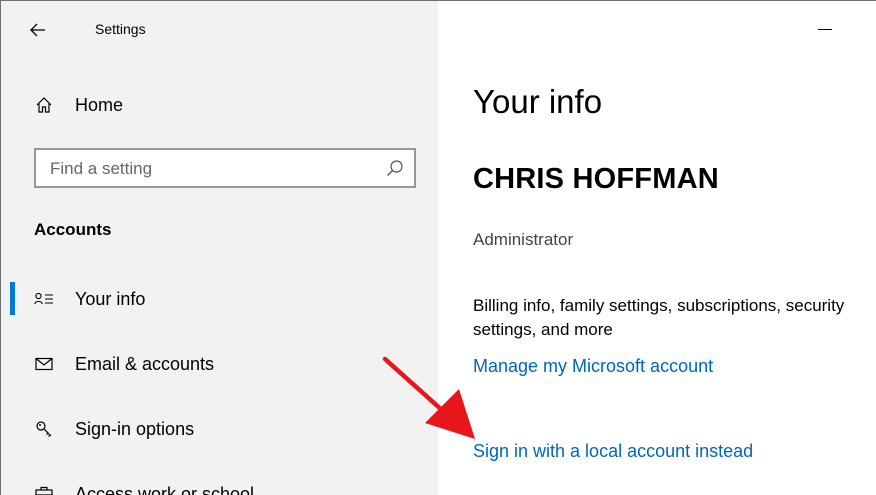 This screenshot has height=495, width=876. Describe the element at coordinates (613, 451) in the screenshot. I see `local-account-link: Sign in with a local account instead` at that location.